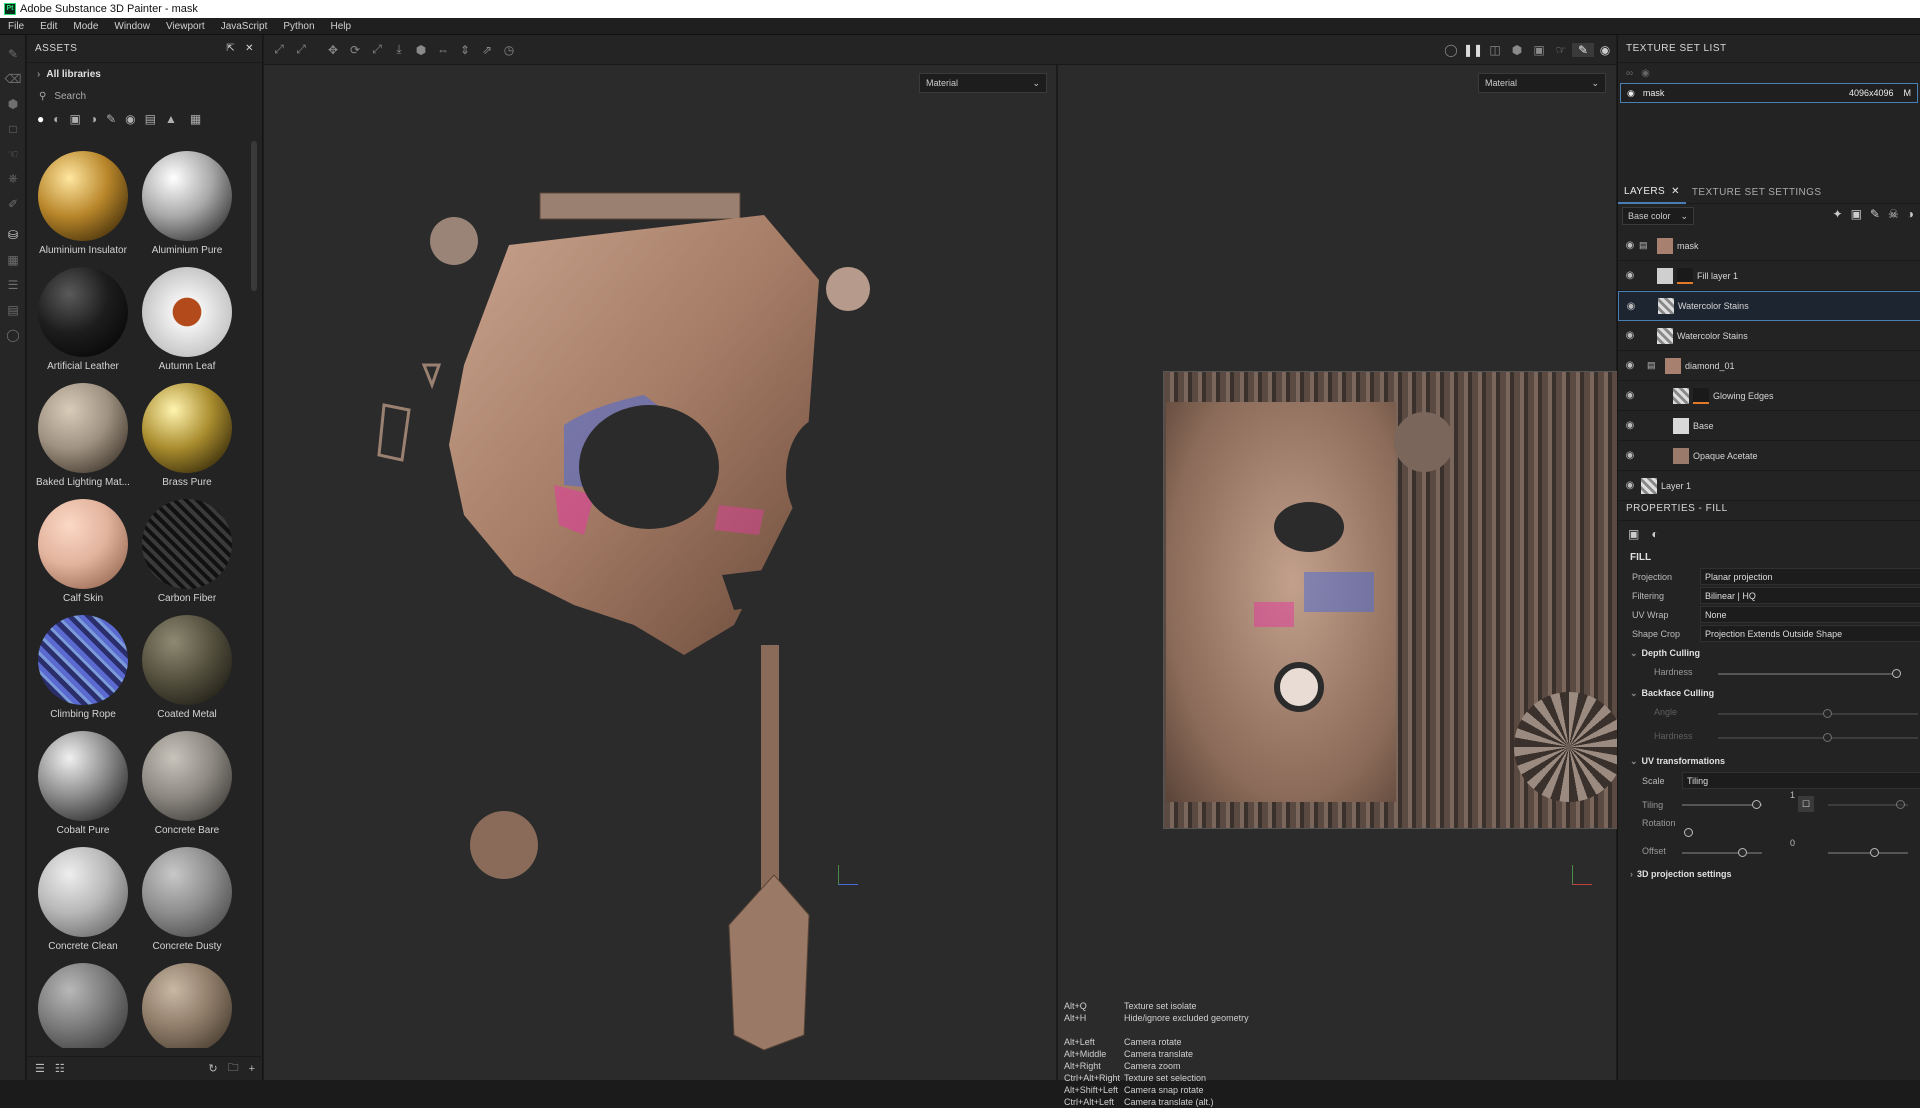 The width and height of the screenshot is (1920, 1108). I want to click on filter-brushes-icon: ✎, so click(111, 119).